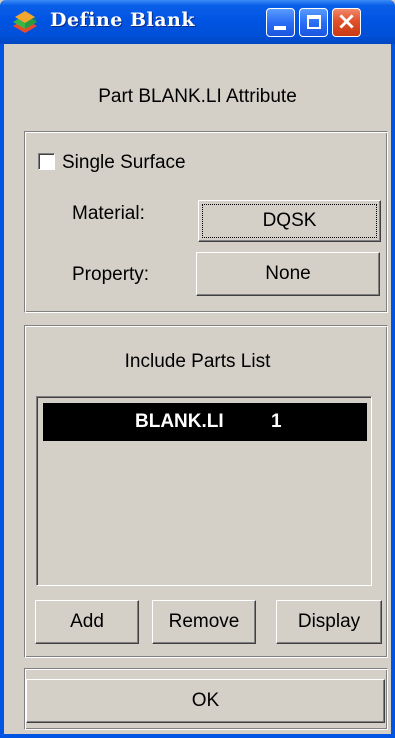 Image resolution: width=395 pixels, height=738 pixels. I want to click on property-value: None, so click(288, 273).